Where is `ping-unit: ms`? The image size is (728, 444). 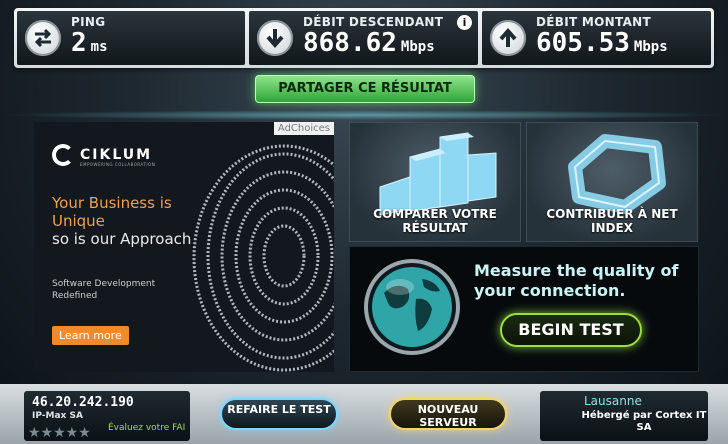
ping-unit: ms is located at coordinates (99, 47).